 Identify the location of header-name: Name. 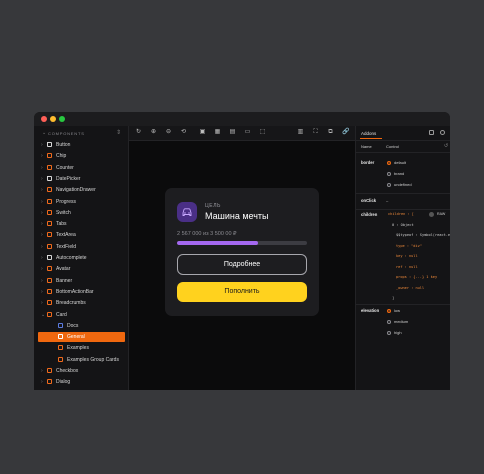
(366, 146).